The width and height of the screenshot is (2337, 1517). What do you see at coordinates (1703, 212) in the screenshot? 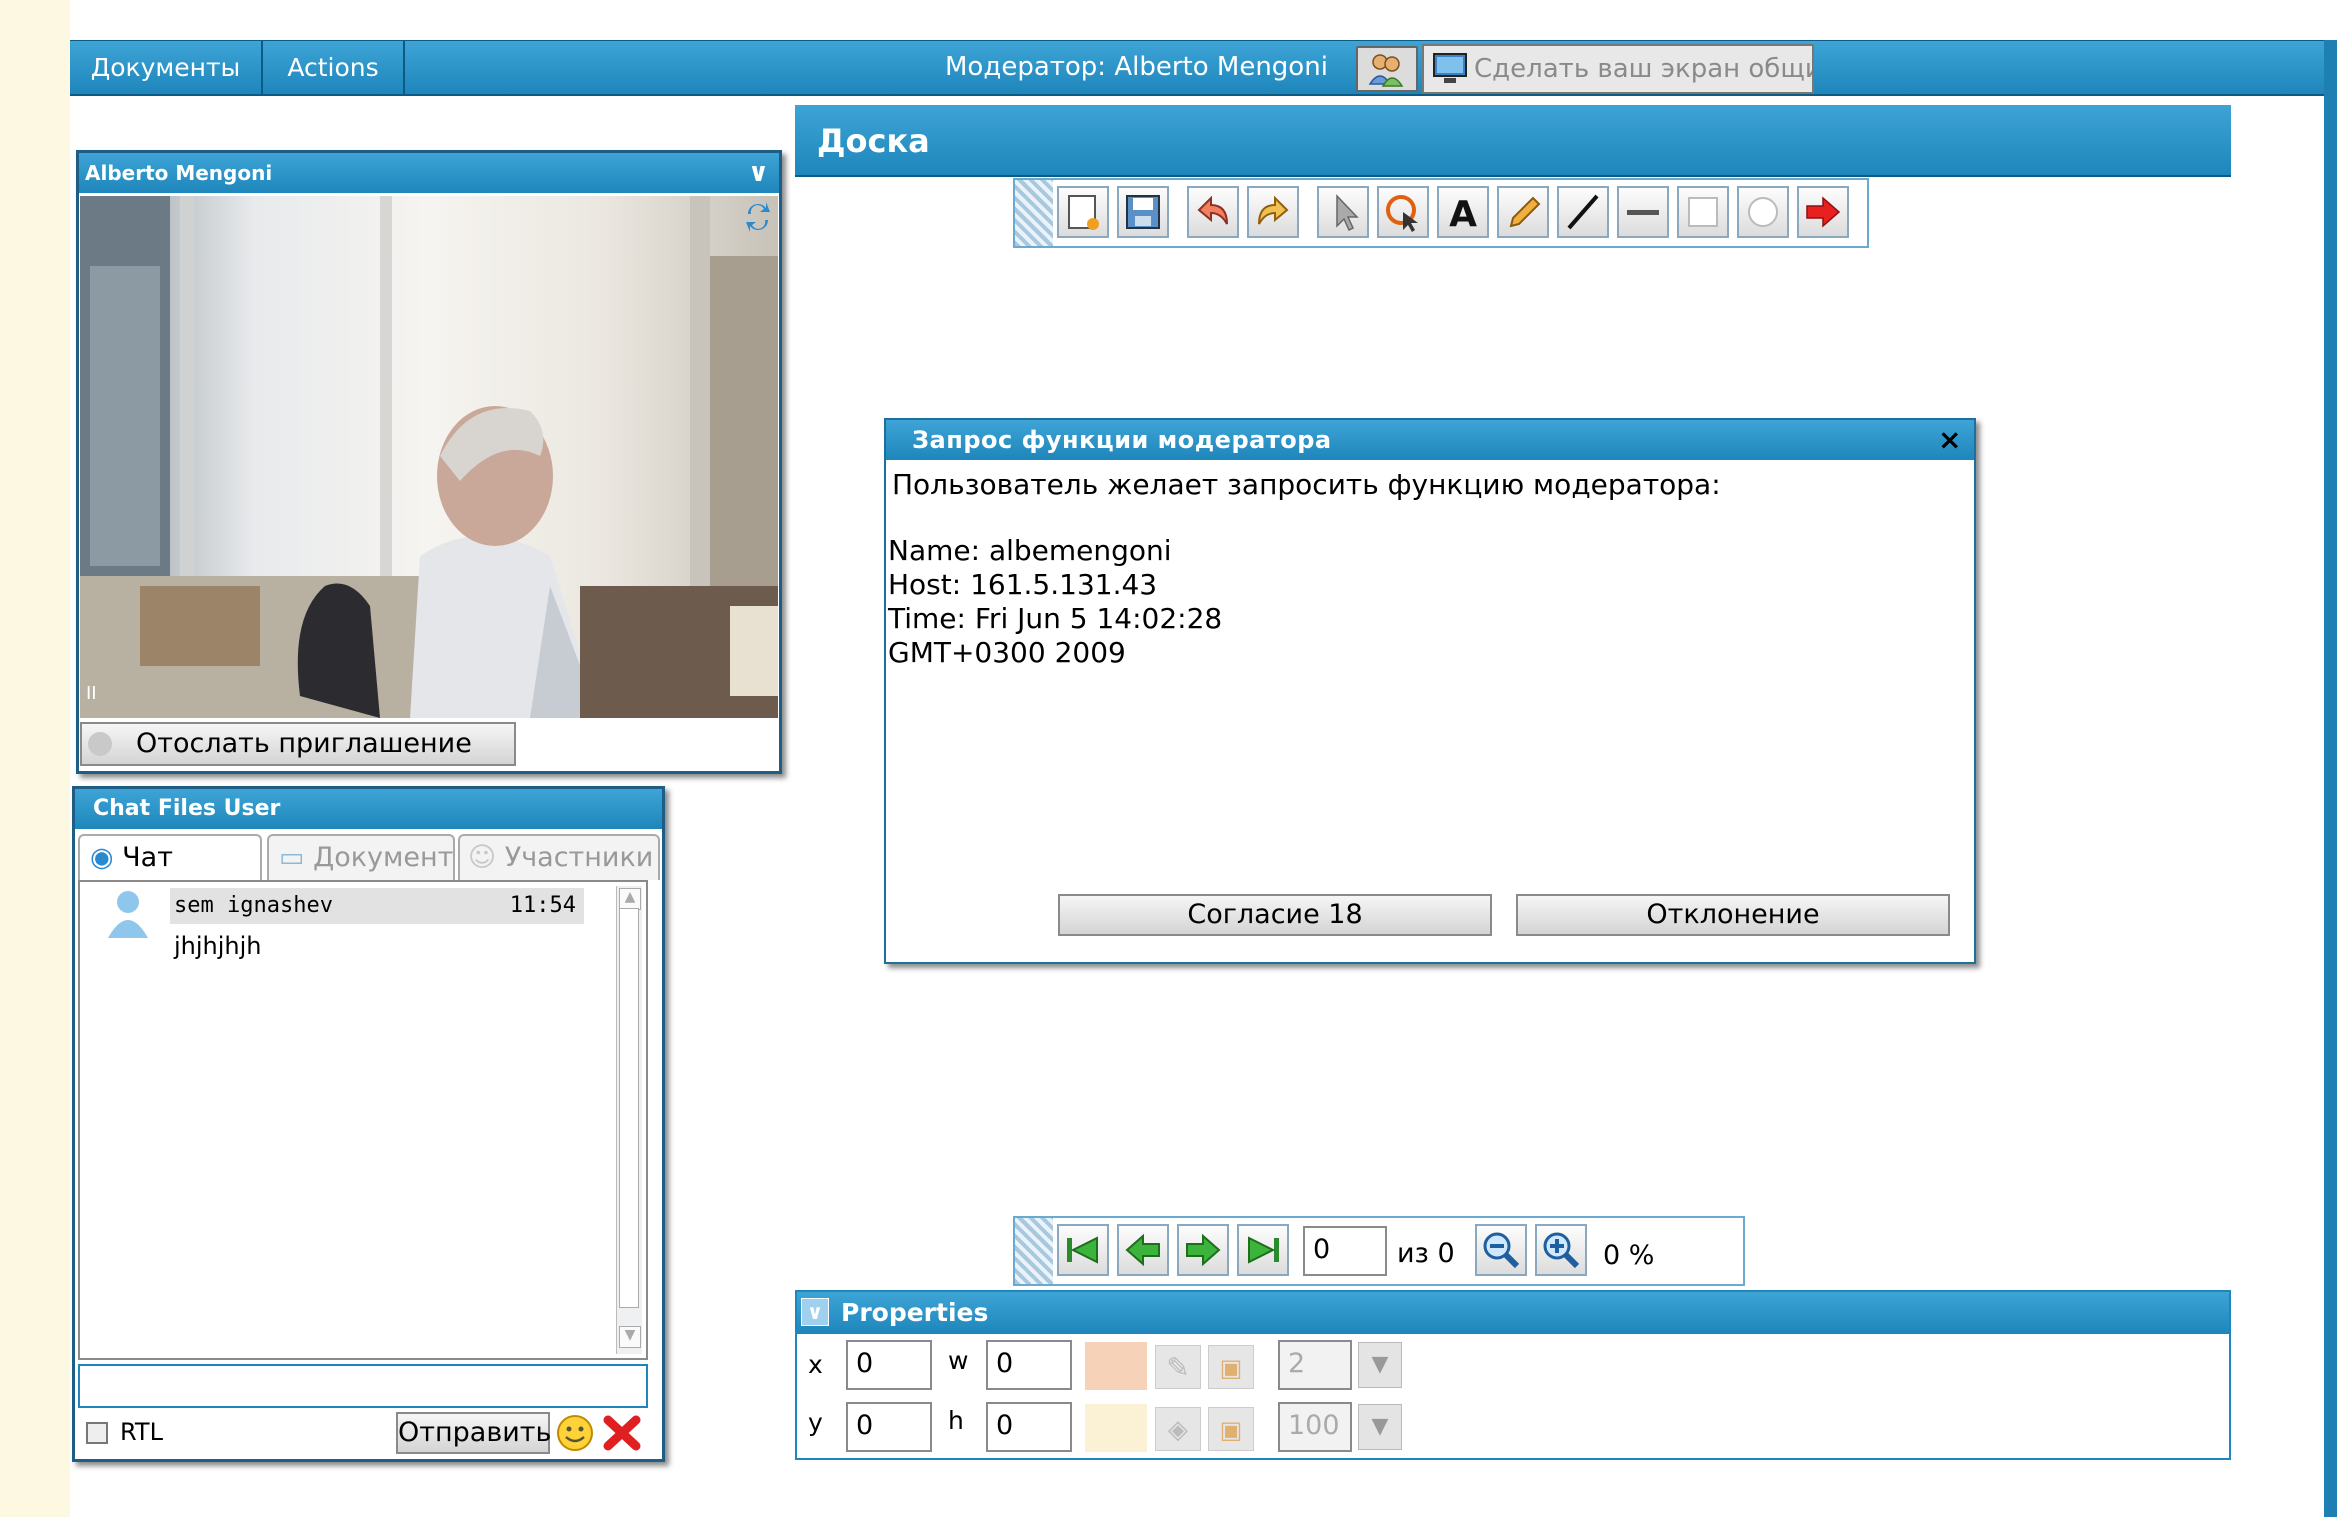
I see `rectangle-tool-button` at bounding box center [1703, 212].